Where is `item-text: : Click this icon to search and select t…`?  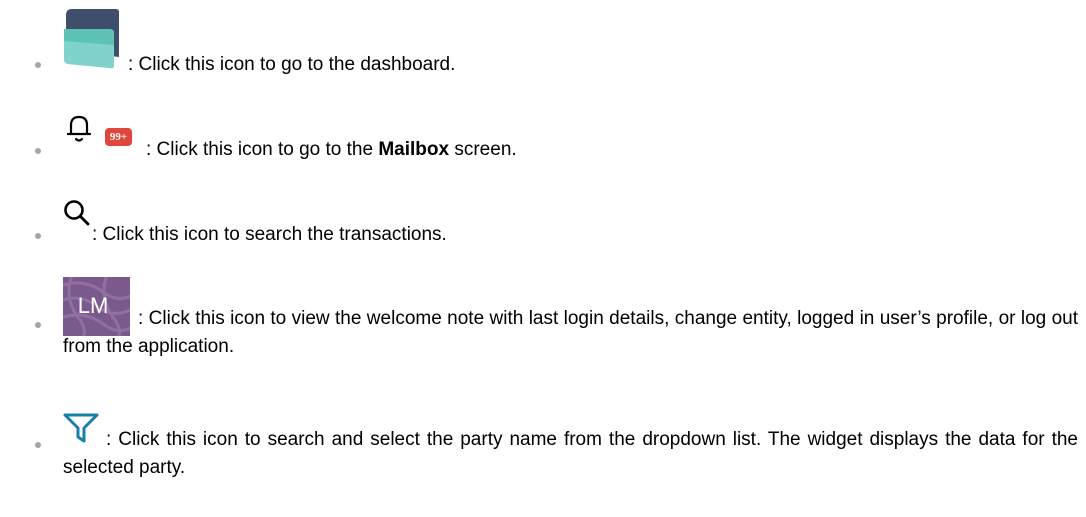 item-text: : Click this icon to search and select t… is located at coordinates (570, 453).